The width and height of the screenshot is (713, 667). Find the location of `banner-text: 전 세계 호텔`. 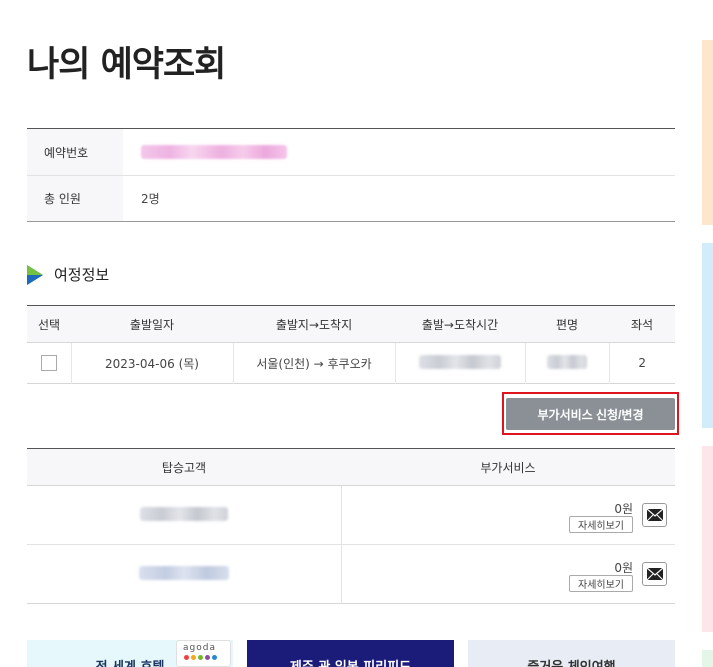

banner-text: 전 세계 호텔 is located at coordinates (130, 661).